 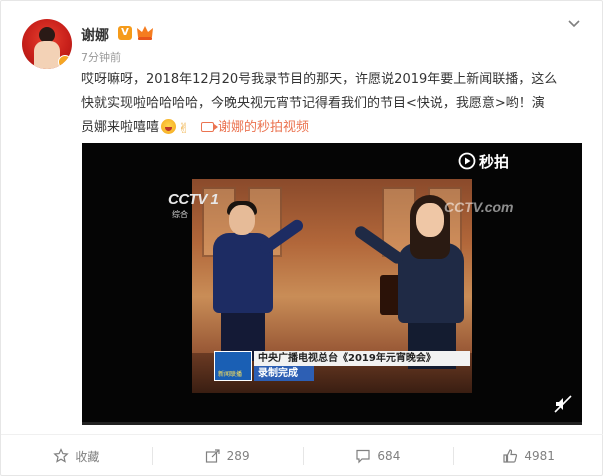 What do you see at coordinates (87, 456) in the screenshot?
I see `favorite-label: 收藏` at bounding box center [87, 456].